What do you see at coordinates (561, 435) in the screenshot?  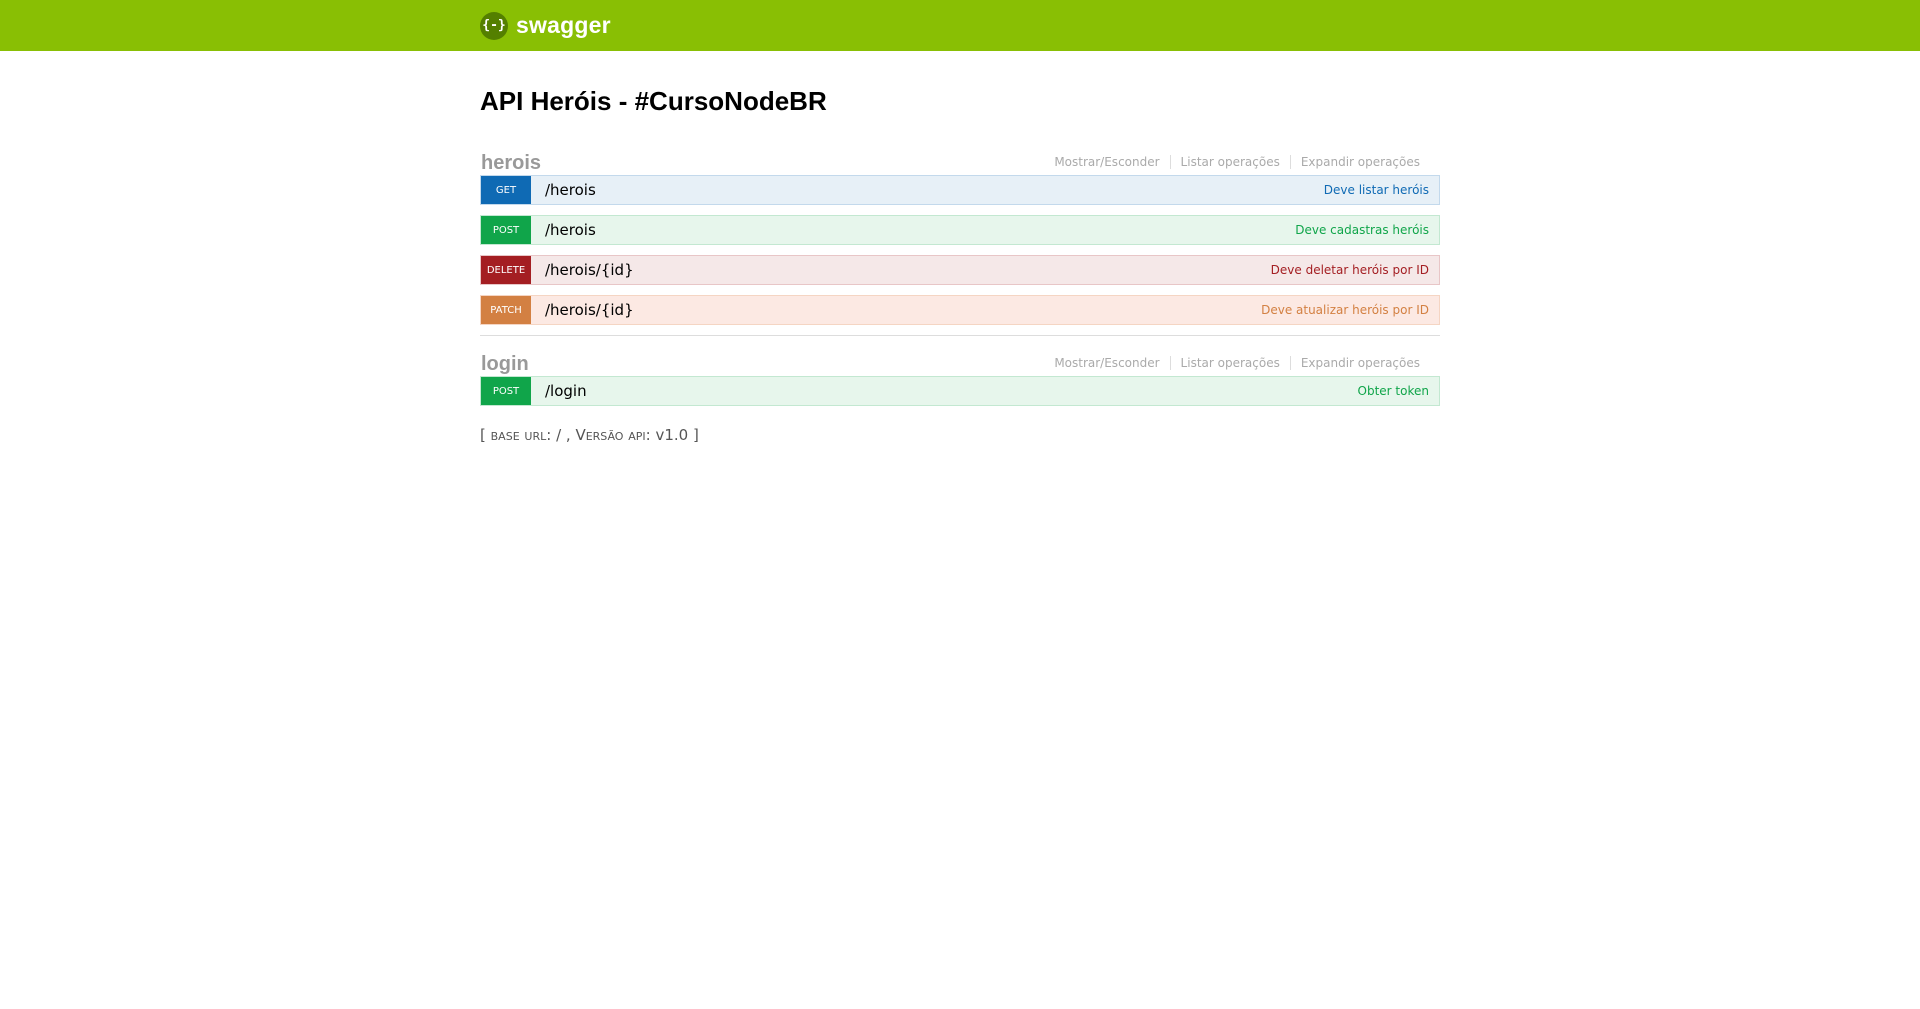 I see `base-url-value: : / ,` at bounding box center [561, 435].